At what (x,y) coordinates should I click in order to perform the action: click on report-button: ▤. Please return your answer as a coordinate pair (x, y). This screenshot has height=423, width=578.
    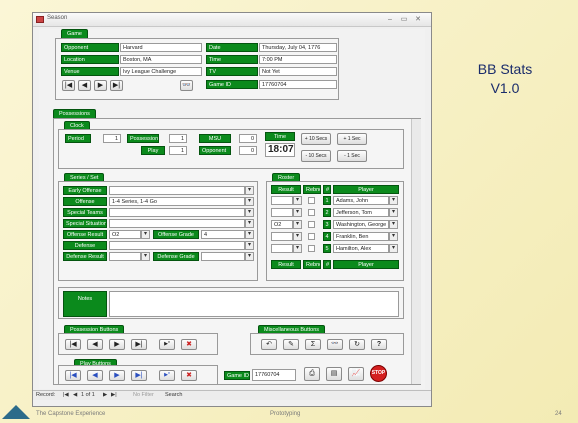
    Looking at the image, I should click on (334, 374).